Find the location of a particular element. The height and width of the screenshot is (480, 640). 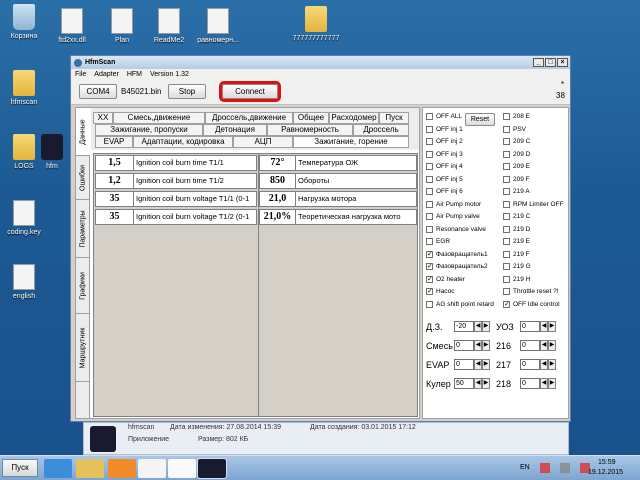

desktop-icon-hfmscan: hfmscan is located at coordinates (26, 88).